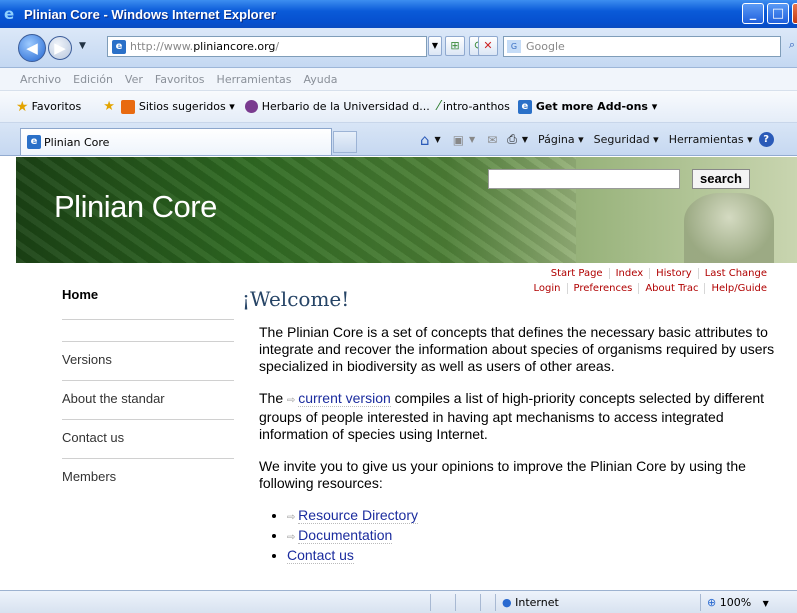 This screenshot has width=797, height=613. What do you see at coordinates (148, 298) in the screenshot?
I see `sidebar-item-home: Home` at bounding box center [148, 298].